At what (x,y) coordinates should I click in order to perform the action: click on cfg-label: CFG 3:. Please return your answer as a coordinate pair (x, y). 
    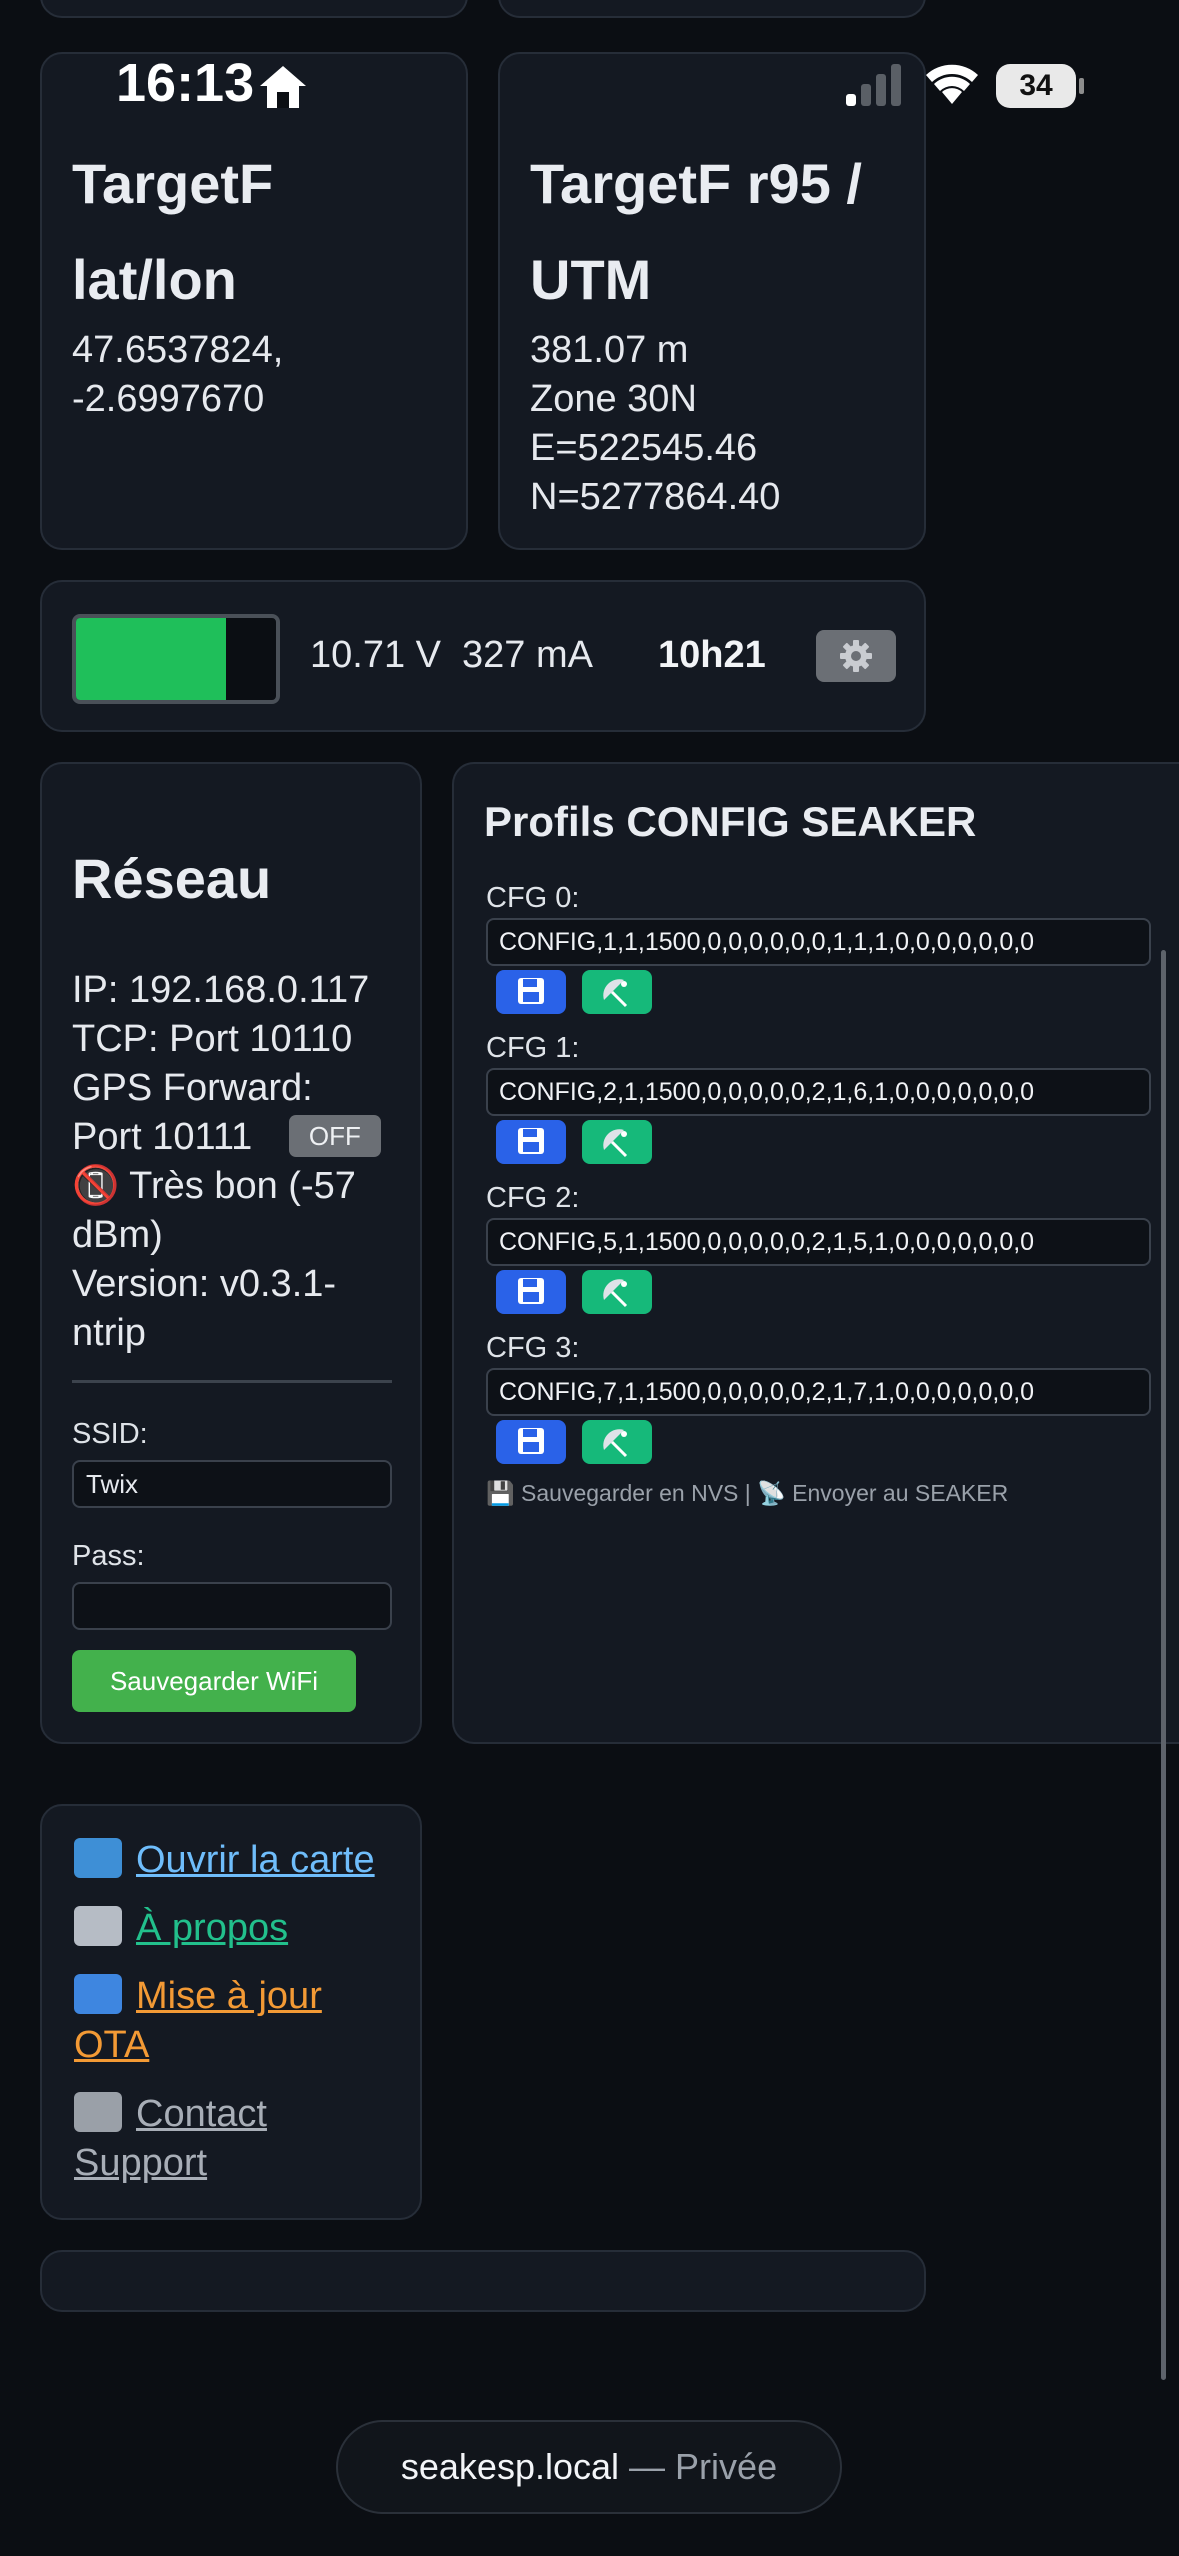
    Looking at the image, I should click on (533, 1348).